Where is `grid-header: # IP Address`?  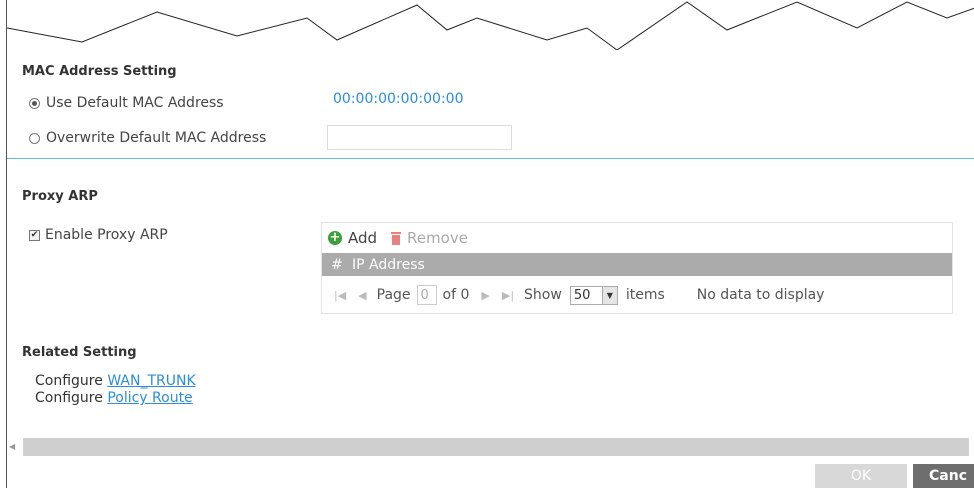
grid-header: # IP Address is located at coordinates (637, 264).